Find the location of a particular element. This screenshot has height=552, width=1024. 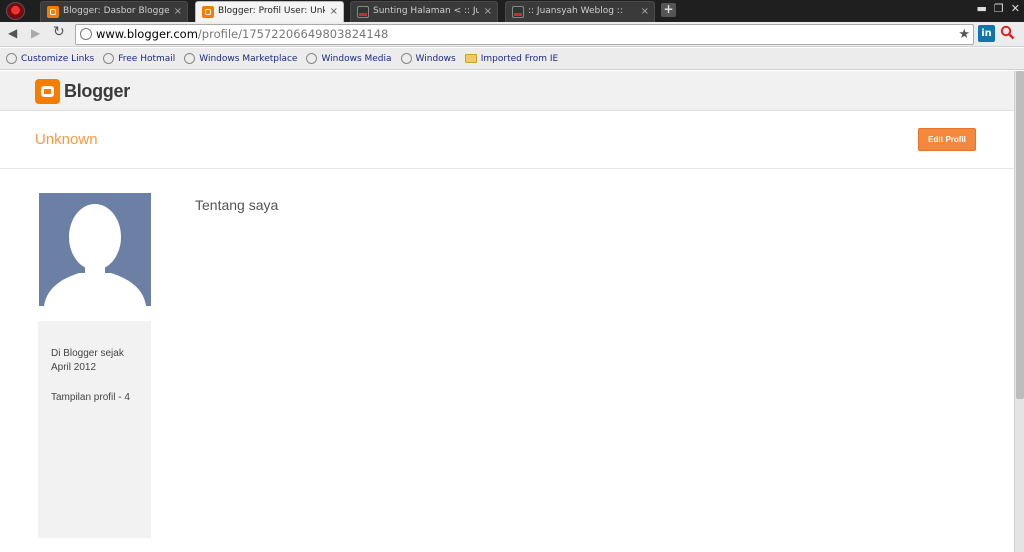

blogger-logo-icon is located at coordinates (47, 91).